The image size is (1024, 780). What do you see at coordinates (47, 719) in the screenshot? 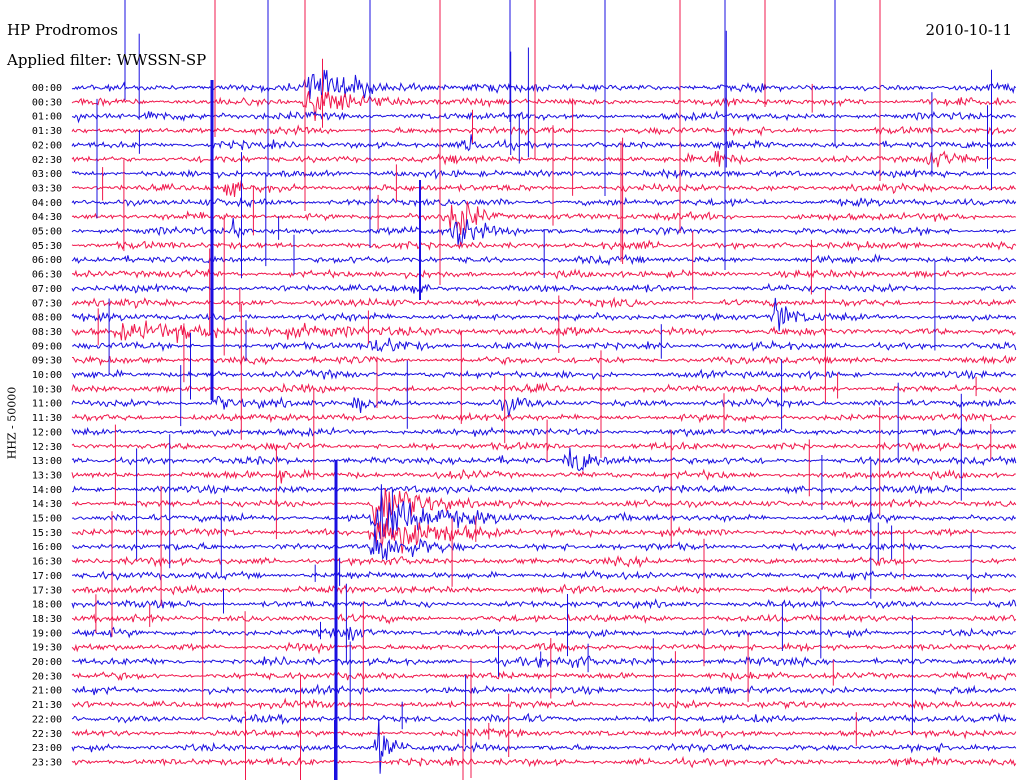
I see `time-label: 22:00` at bounding box center [47, 719].